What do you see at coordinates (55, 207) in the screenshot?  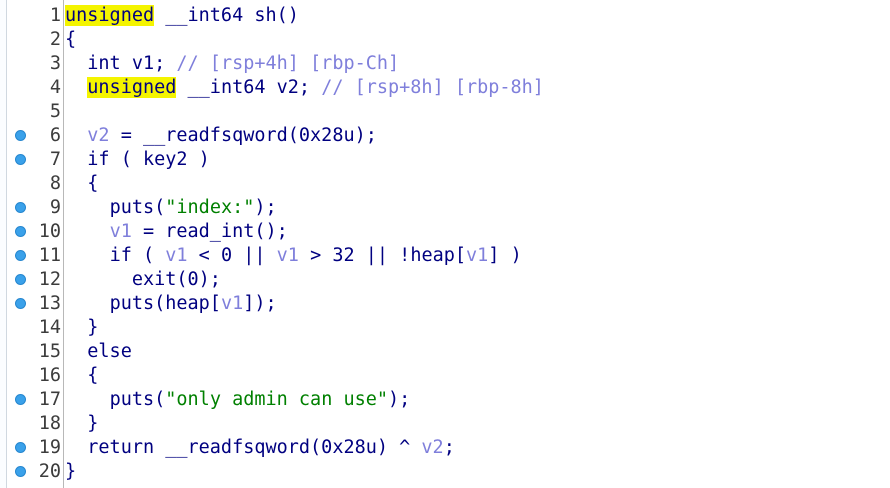 I see `line-number: 9` at bounding box center [55, 207].